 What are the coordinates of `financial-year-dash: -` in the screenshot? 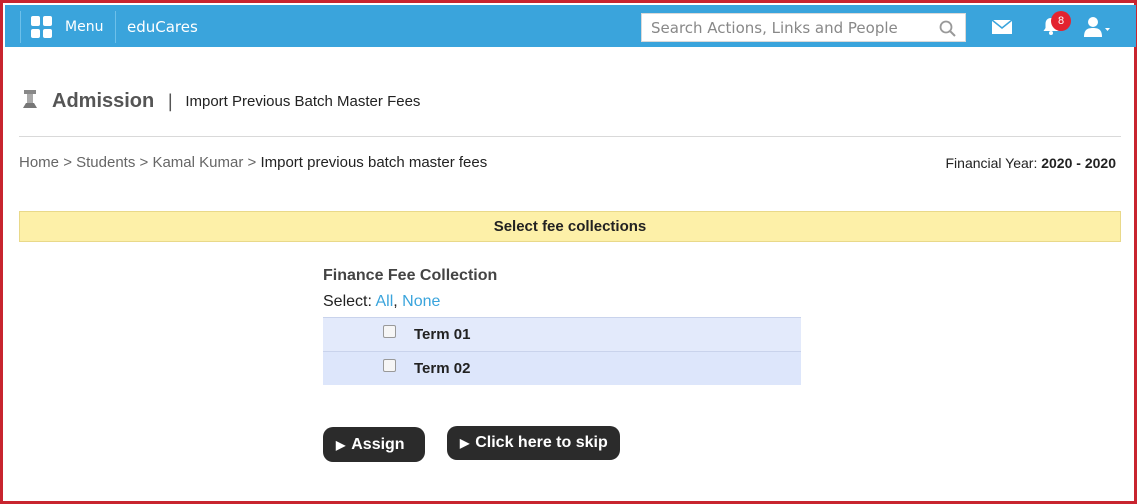 It's located at (1078, 163).